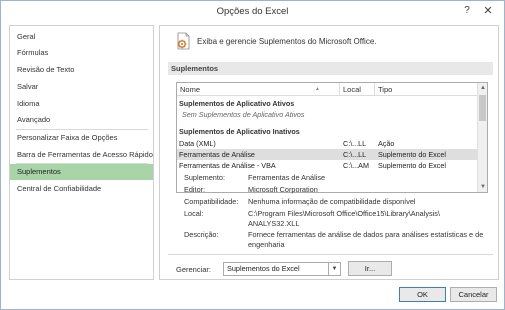 The image size is (505, 310). Describe the element at coordinates (204, 177) in the screenshot. I see `detail-label: Suplemento:` at that location.